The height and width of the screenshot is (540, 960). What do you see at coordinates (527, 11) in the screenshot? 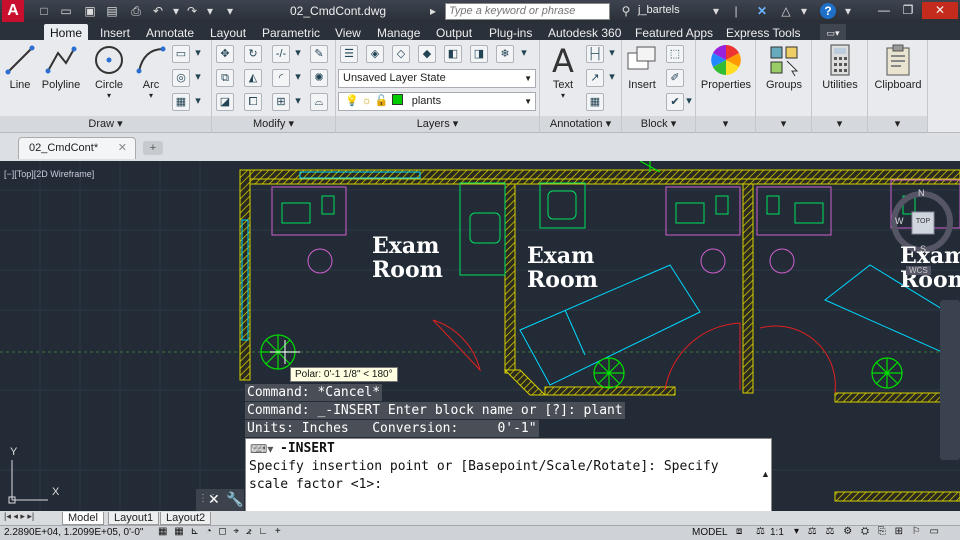
I see `search-input: Type a keyword or phrase` at bounding box center [527, 11].